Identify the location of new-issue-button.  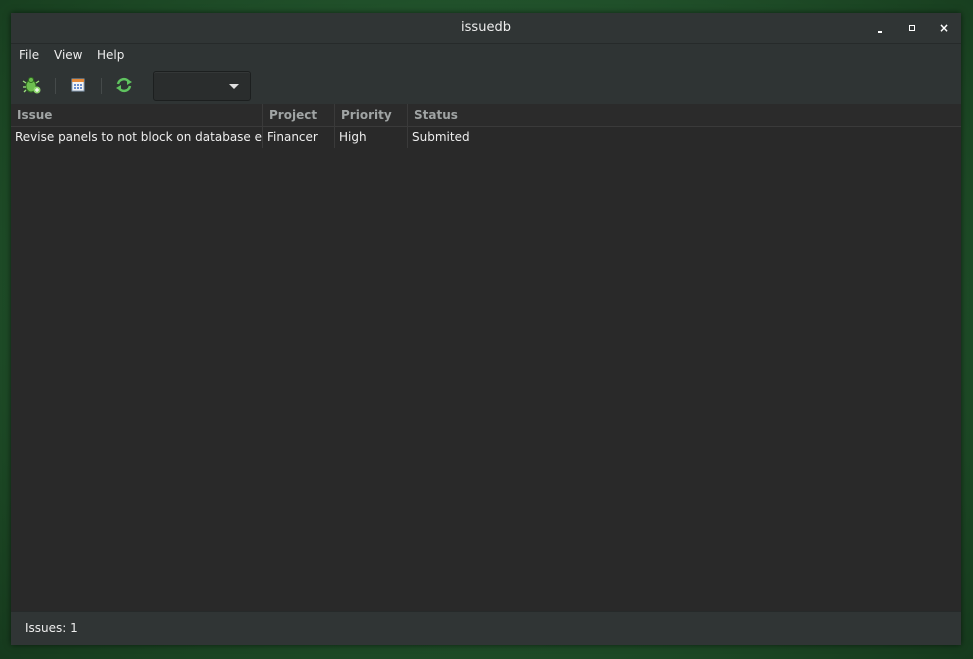
(32, 85).